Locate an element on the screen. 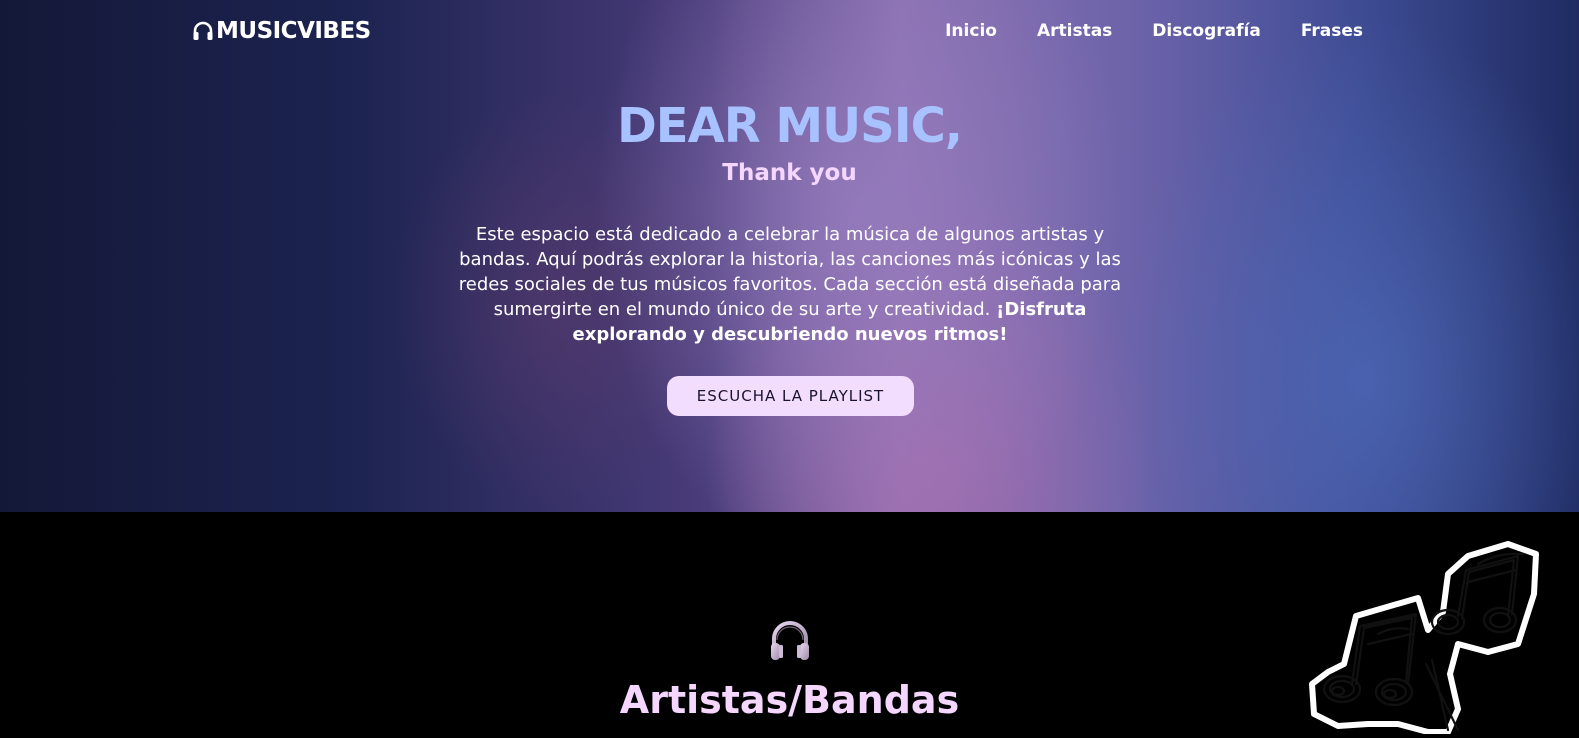 The height and width of the screenshot is (738, 1579). main-nav: Inicio Artistas Discografía Frases is located at coordinates (1154, 31).